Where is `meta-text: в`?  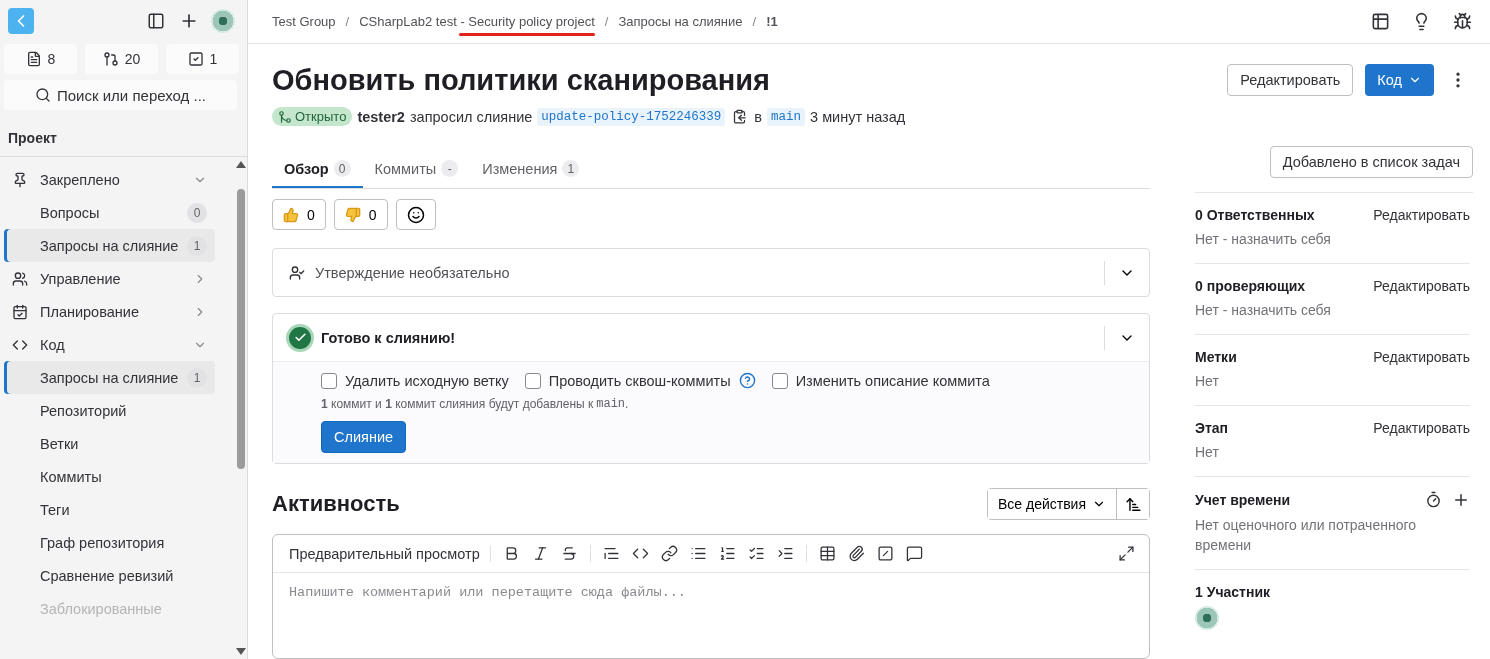
meta-text: в is located at coordinates (758, 116).